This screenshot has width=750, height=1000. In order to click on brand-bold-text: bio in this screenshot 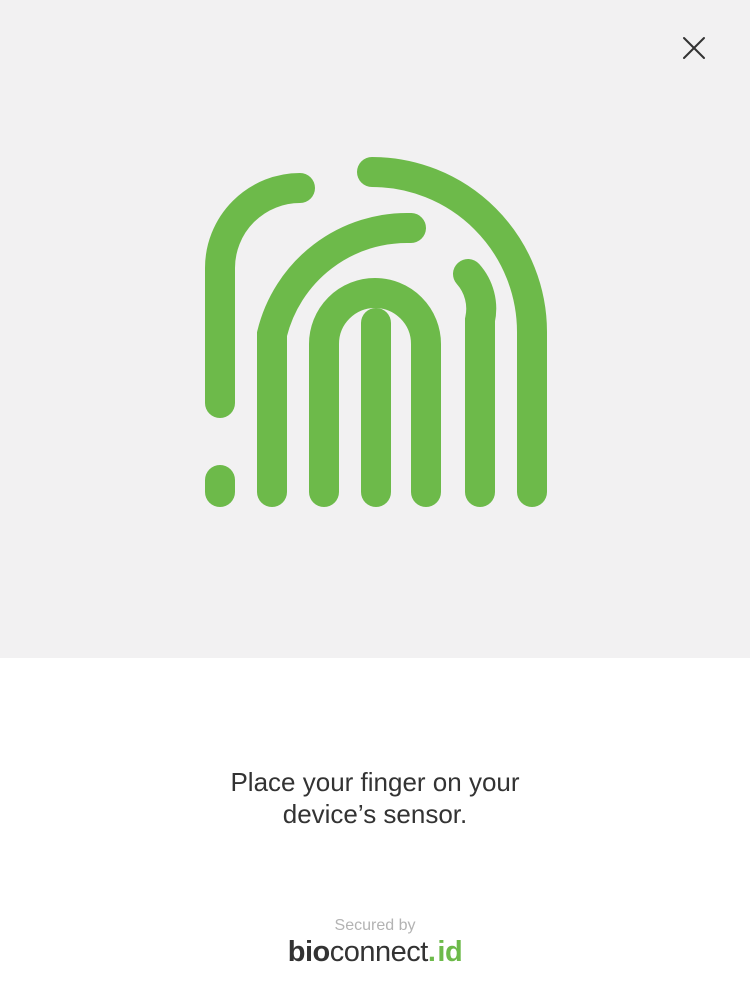, I will do `click(309, 952)`.